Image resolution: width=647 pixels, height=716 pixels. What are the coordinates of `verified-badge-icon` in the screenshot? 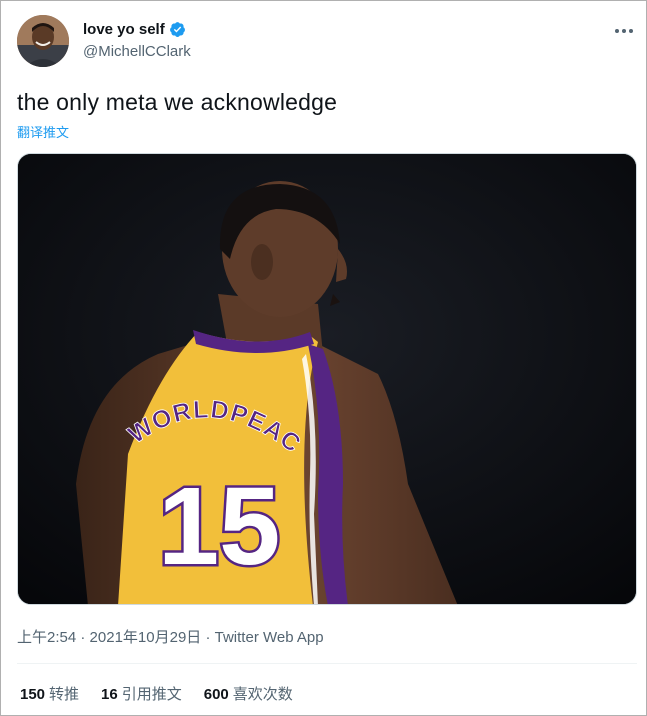 It's located at (177, 29).